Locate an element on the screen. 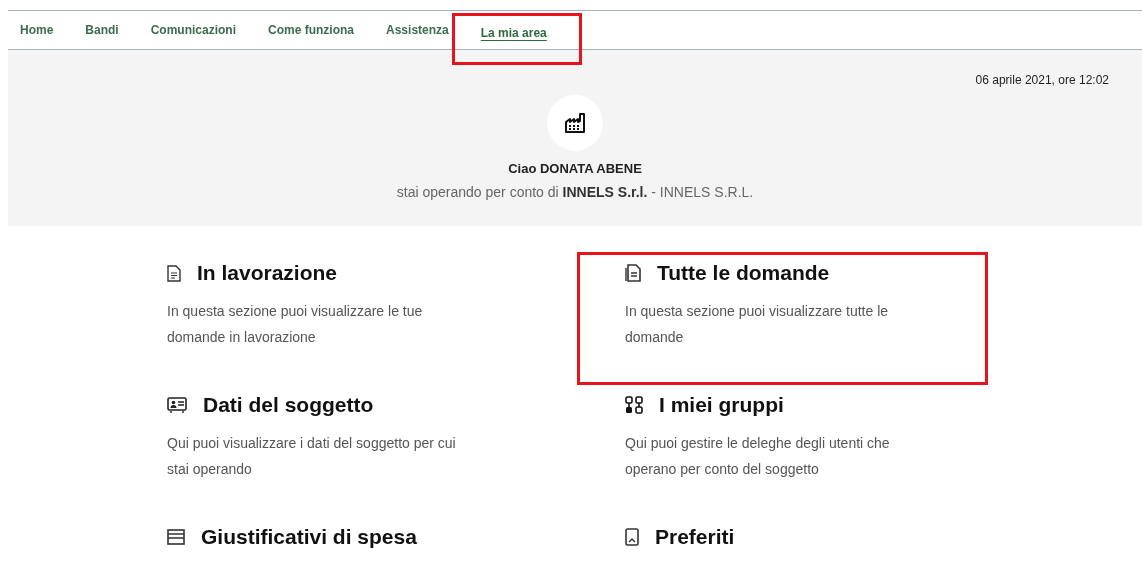  section-description: In questa sezione puoi visualizzare le tue domande in lavorazione is located at coordinates (295, 324).